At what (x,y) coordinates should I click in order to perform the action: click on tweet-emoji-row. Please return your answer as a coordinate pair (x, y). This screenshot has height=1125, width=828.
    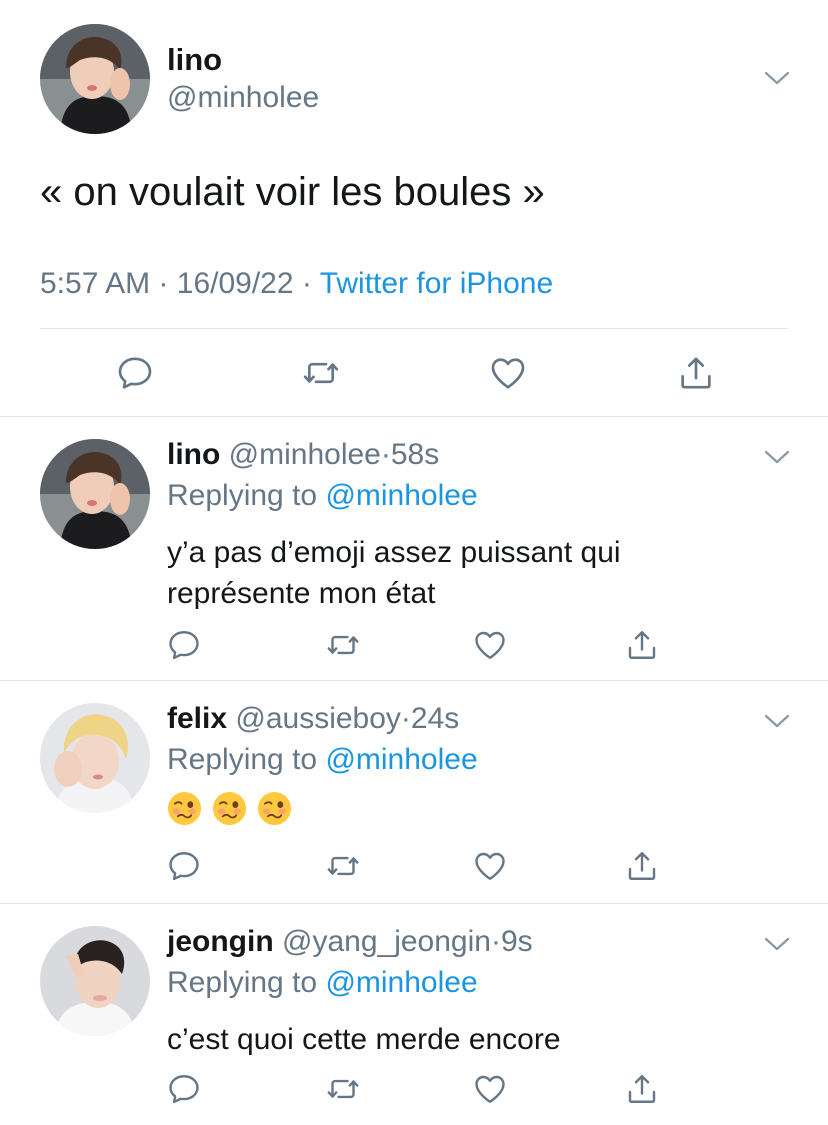
    Looking at the image, I should click on (229, 808).